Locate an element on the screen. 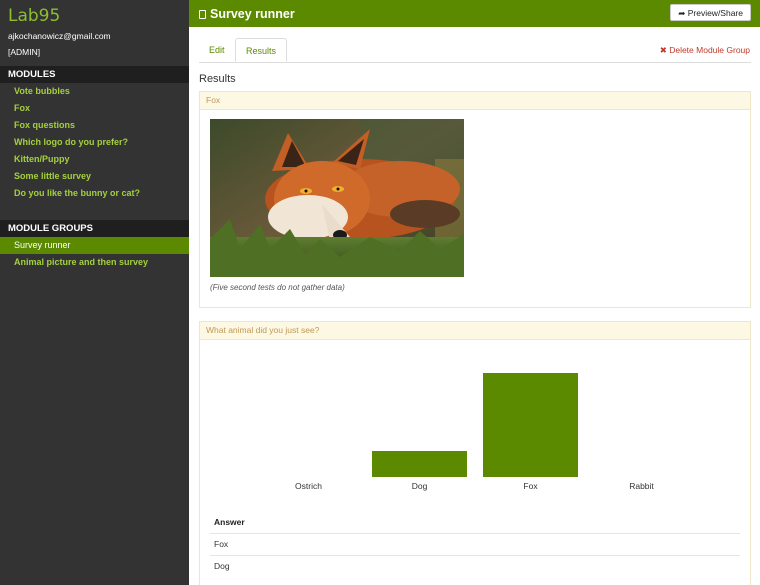  sidebar-item-bunny-or-cat: Do you like the bunny or cat? is located at coordinates (94, 193).